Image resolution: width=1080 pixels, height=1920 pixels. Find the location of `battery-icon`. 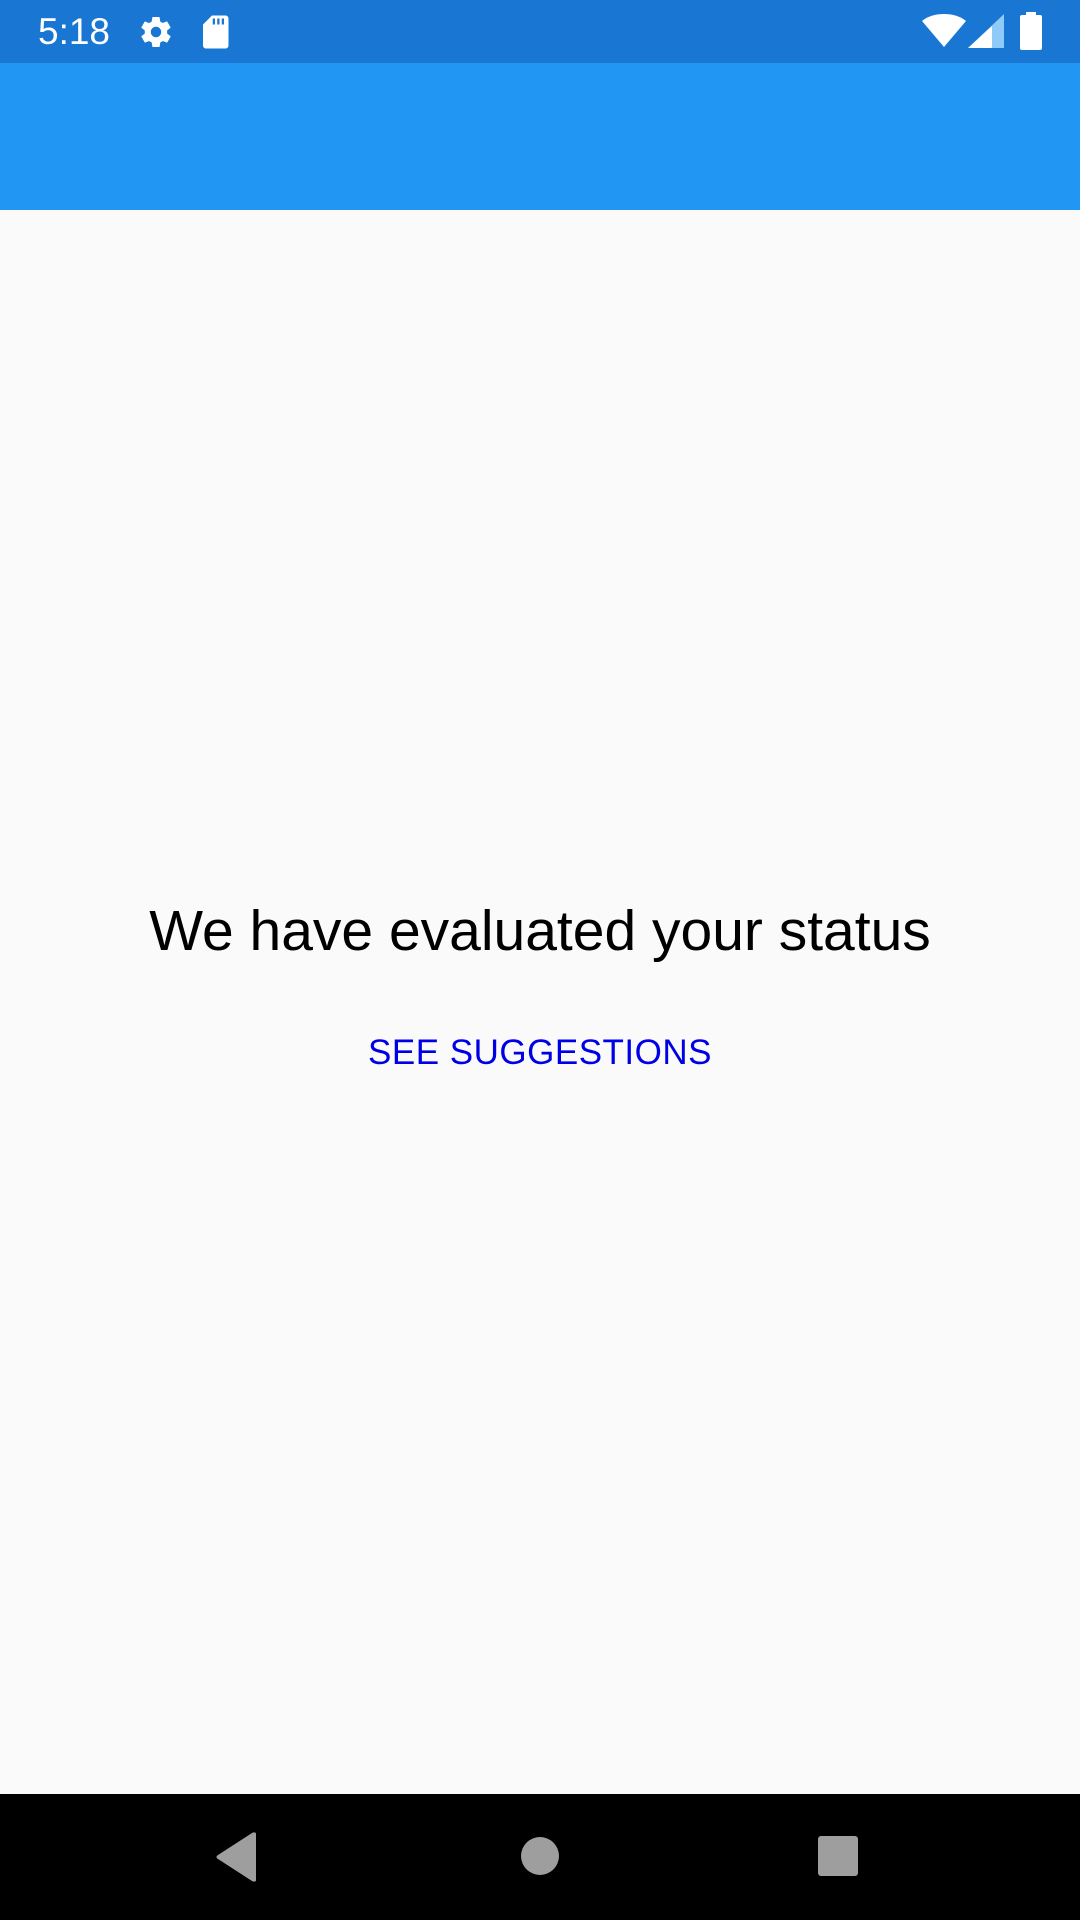

battery-icon is located at coordinates (1031, 31).